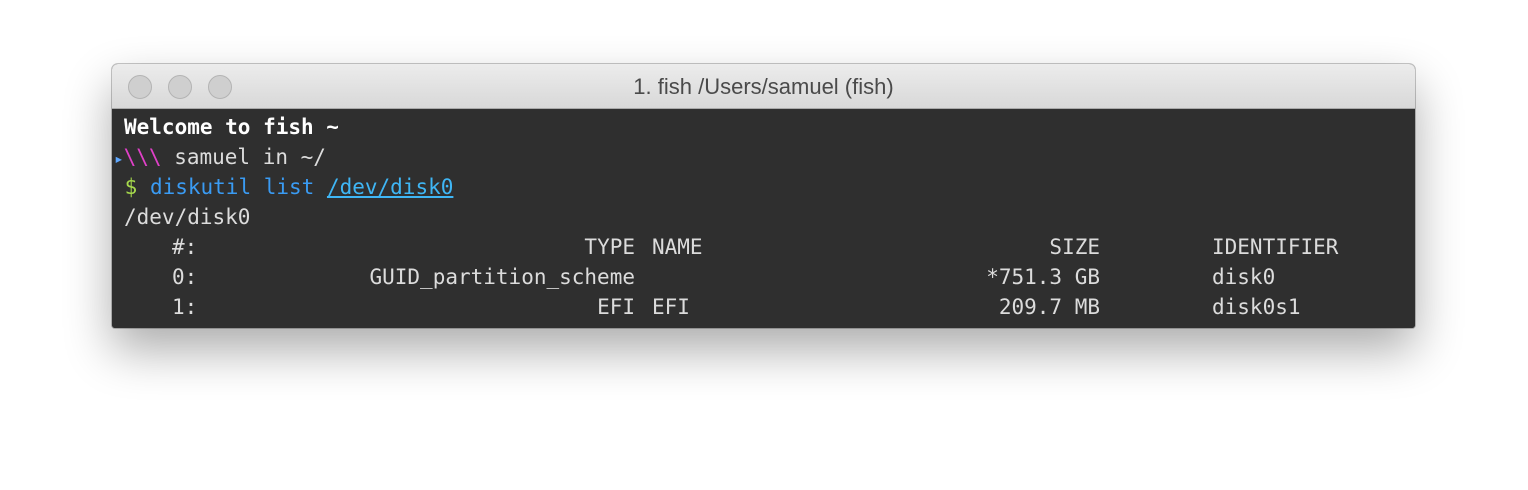  What do you see at coordinates (187, 217) in the screenshot?
I see `device-line: /dev/disk0` at bounding box center [187, 217].